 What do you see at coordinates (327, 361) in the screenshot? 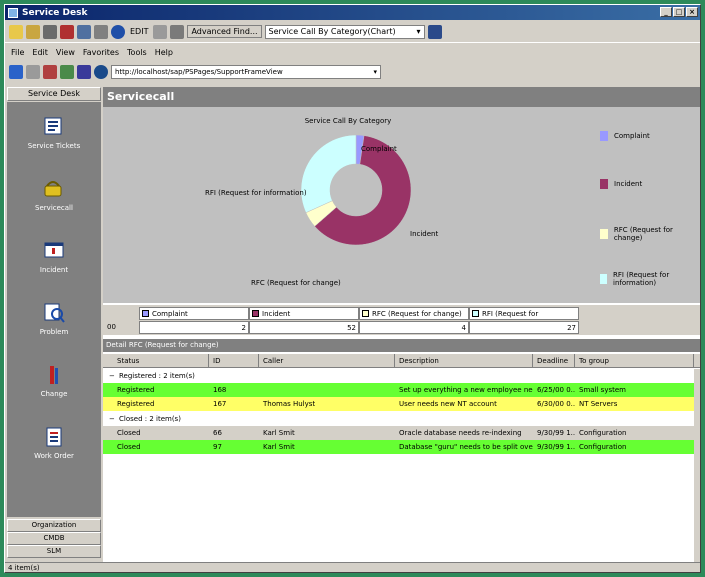
I see `column-header-caller: Caller` at bounding box center [327, 361].